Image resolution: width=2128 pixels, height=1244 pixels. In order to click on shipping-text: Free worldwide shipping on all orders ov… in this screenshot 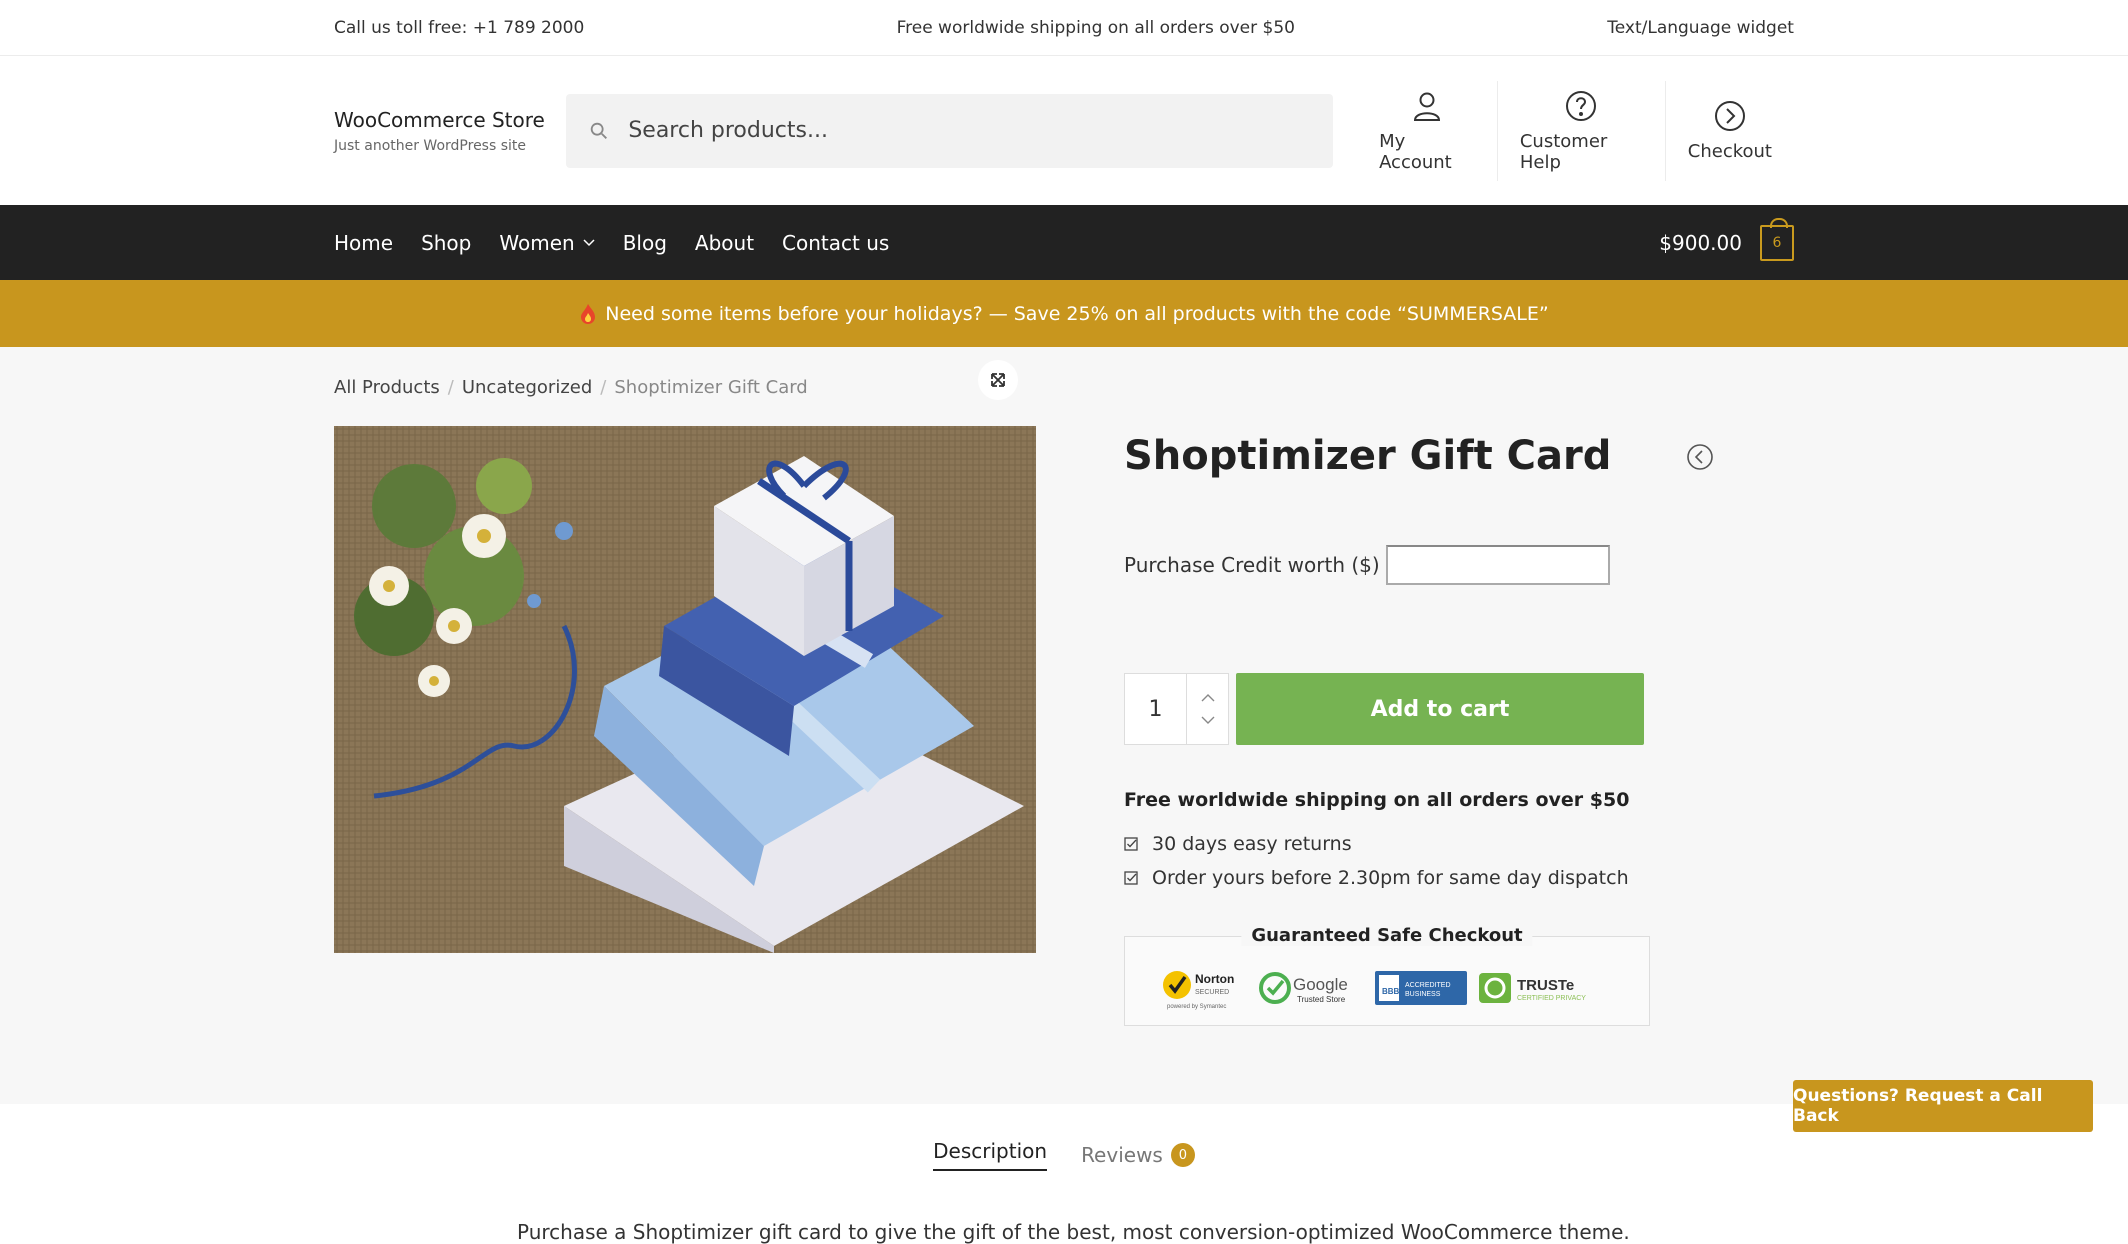, I will do `click(1095, 27)`.